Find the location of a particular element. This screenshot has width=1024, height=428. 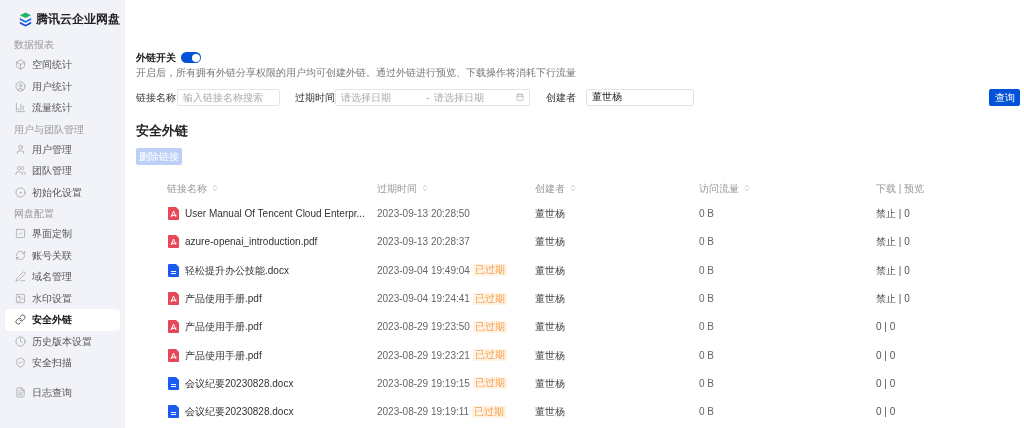

box-icon is located at coordinates (20, 65).